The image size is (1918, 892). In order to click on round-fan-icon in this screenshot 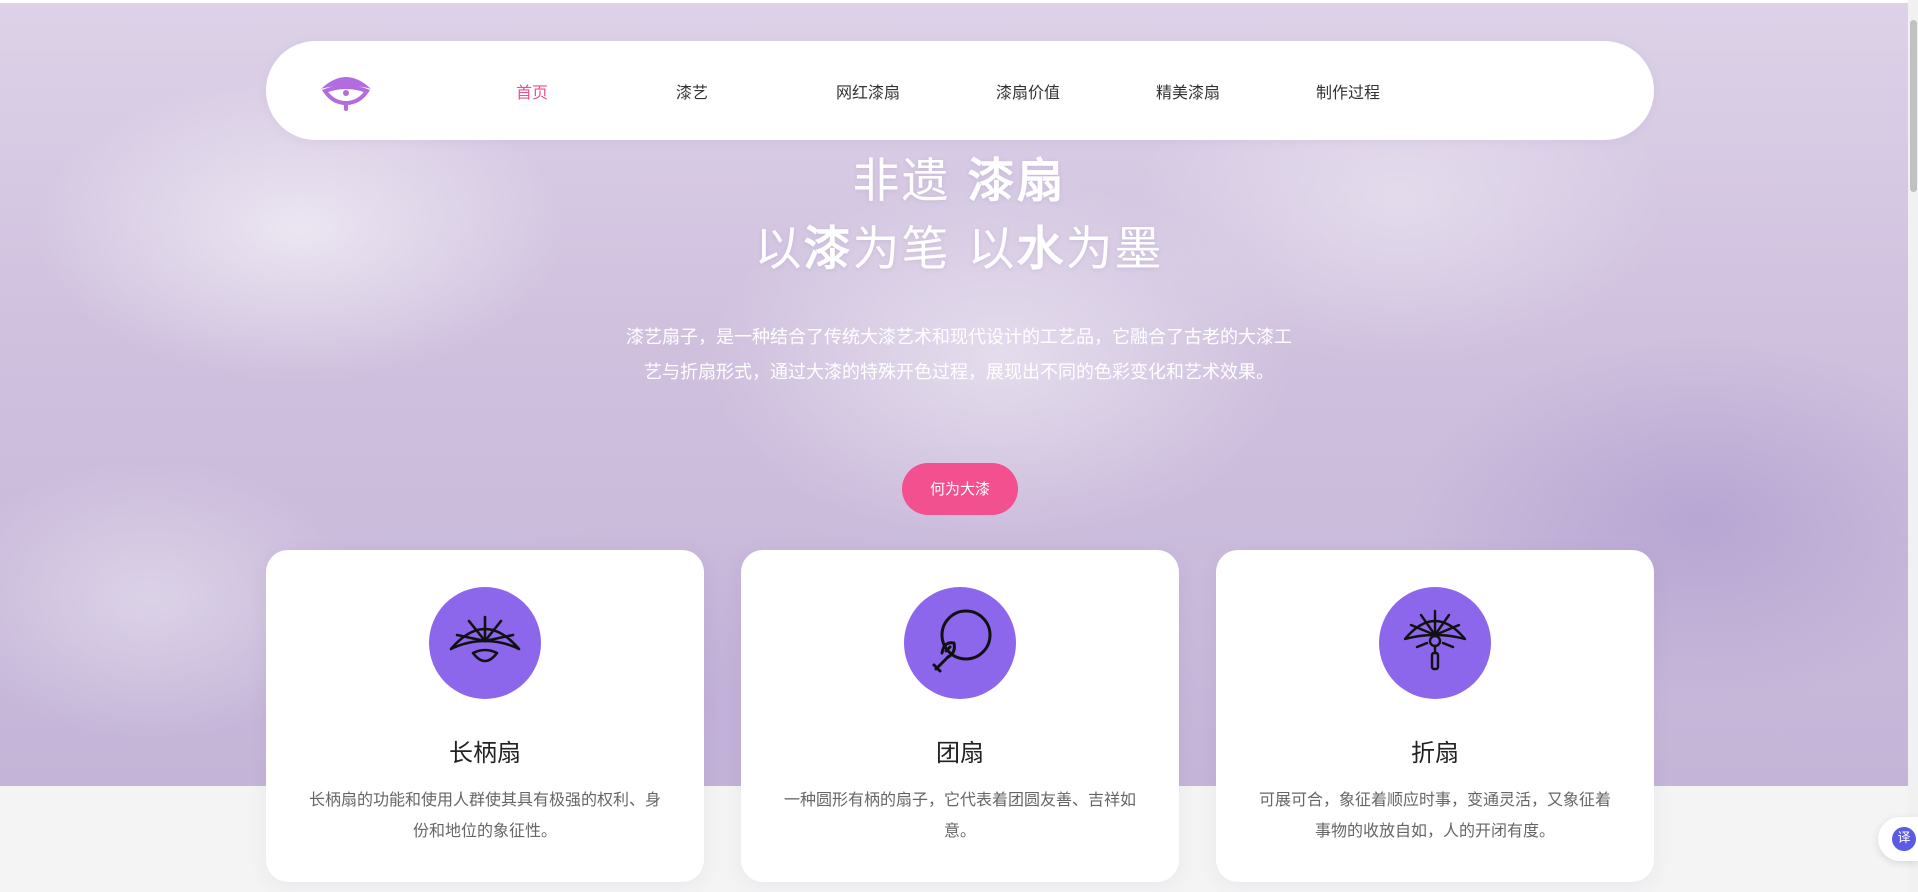, I will do `click(962, 641)`.